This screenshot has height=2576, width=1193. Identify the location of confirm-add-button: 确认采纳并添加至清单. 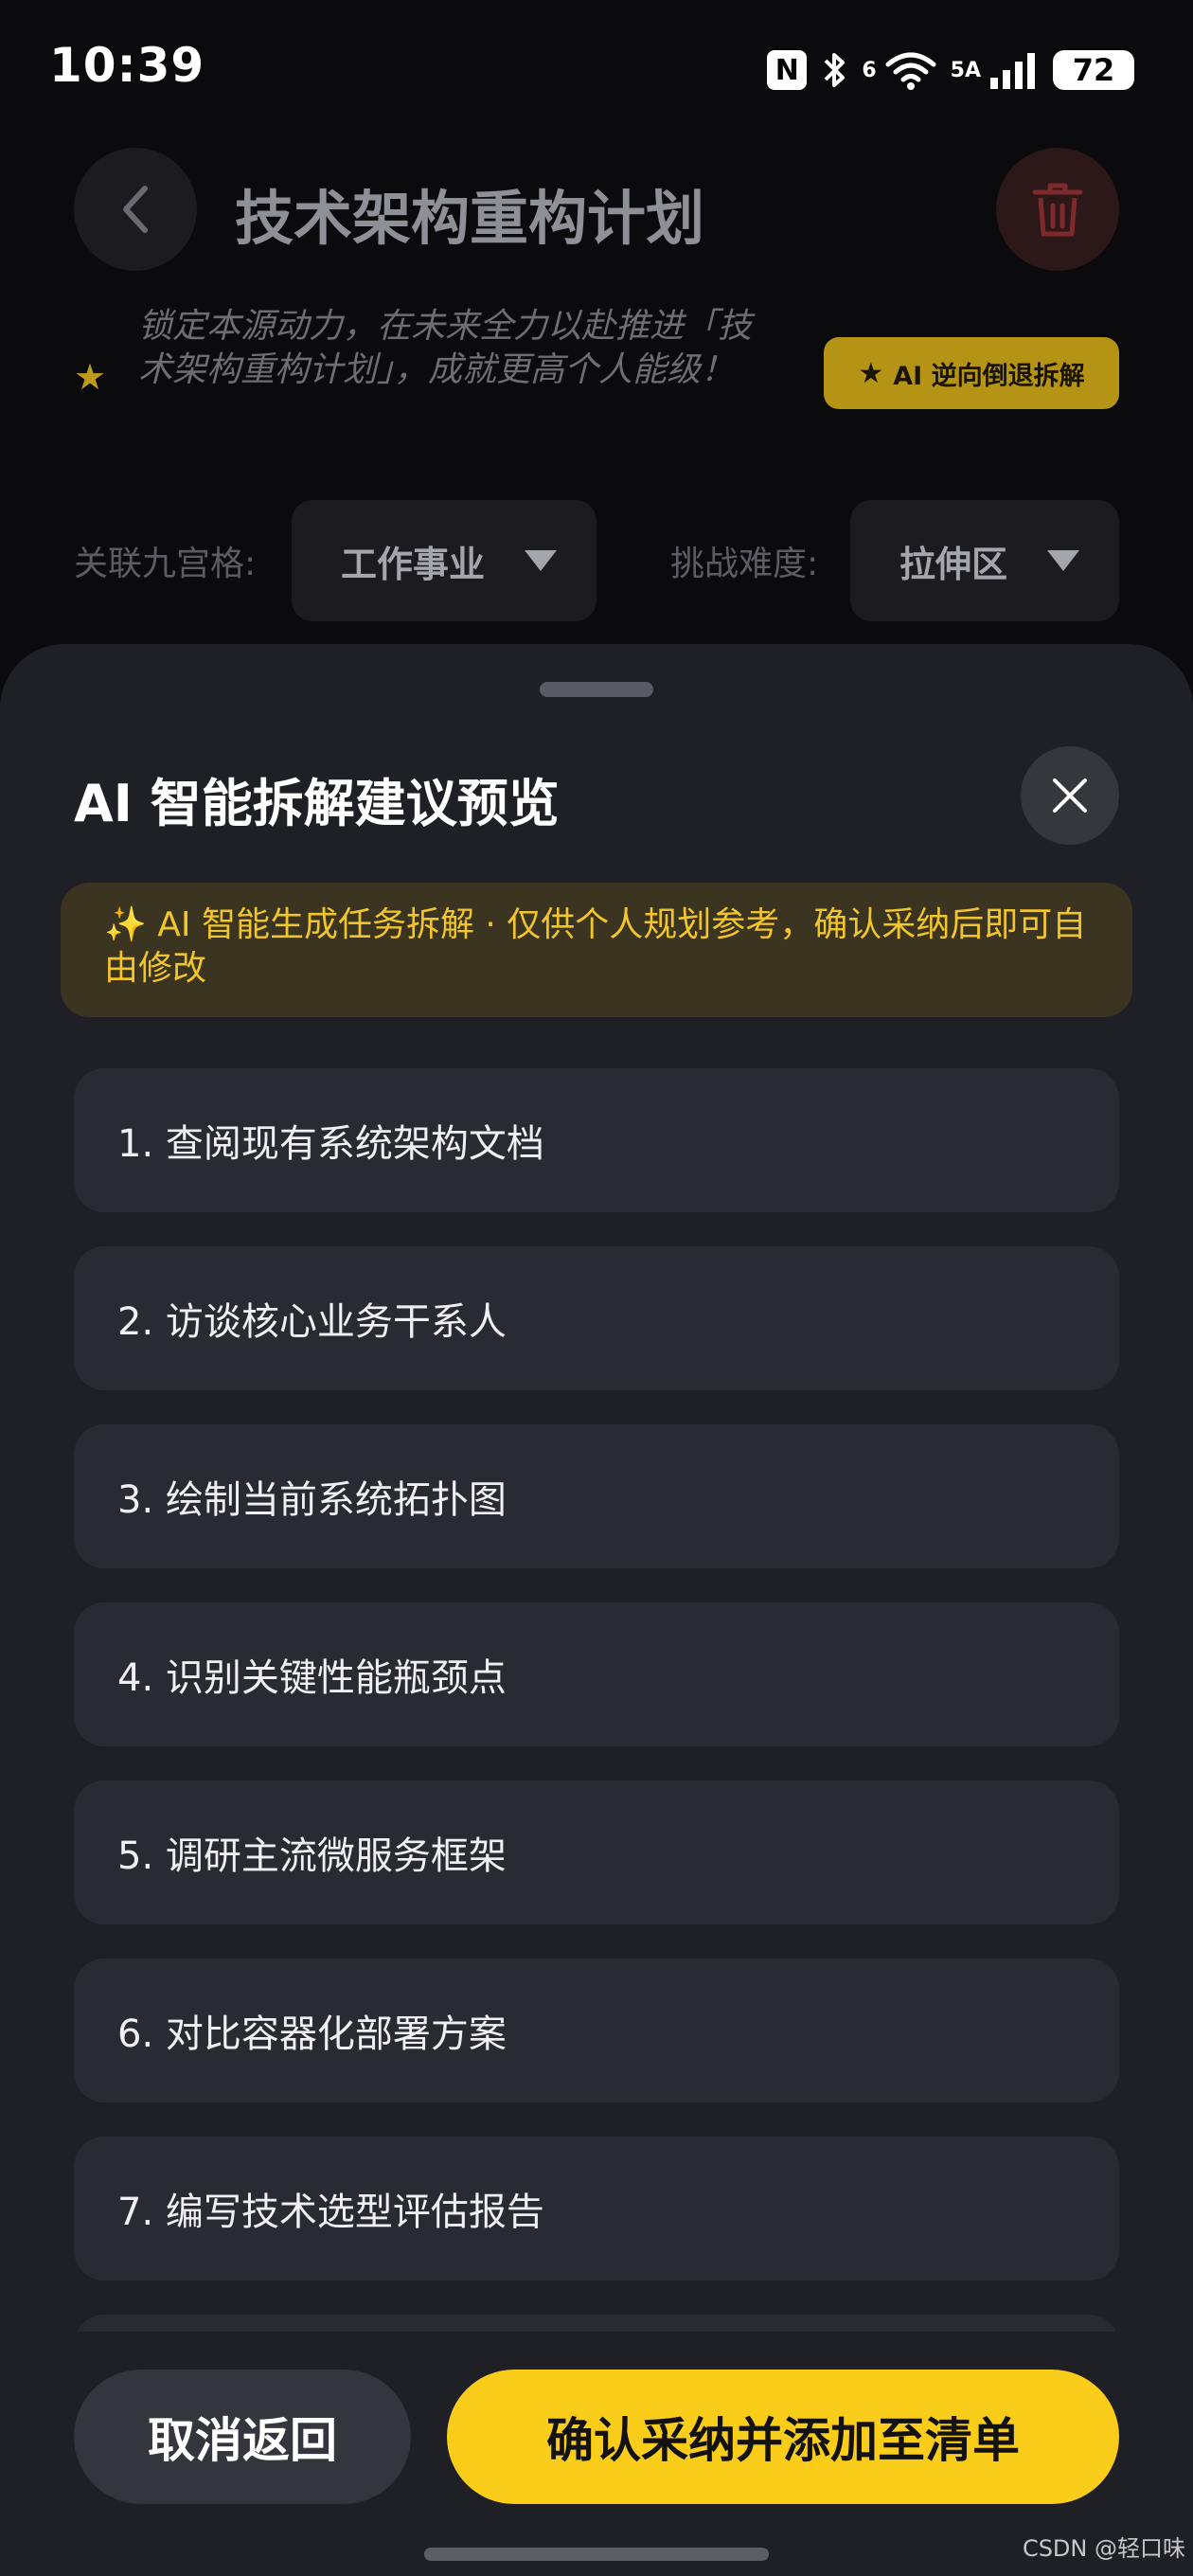
(783, 2437).